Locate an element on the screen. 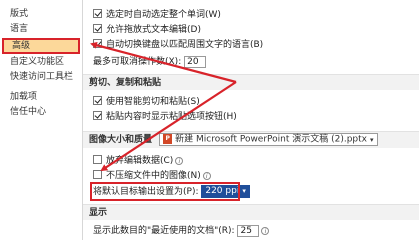  nav-item-customize-ribbon: 自定义功能区 is located at coordinates (40, 62).